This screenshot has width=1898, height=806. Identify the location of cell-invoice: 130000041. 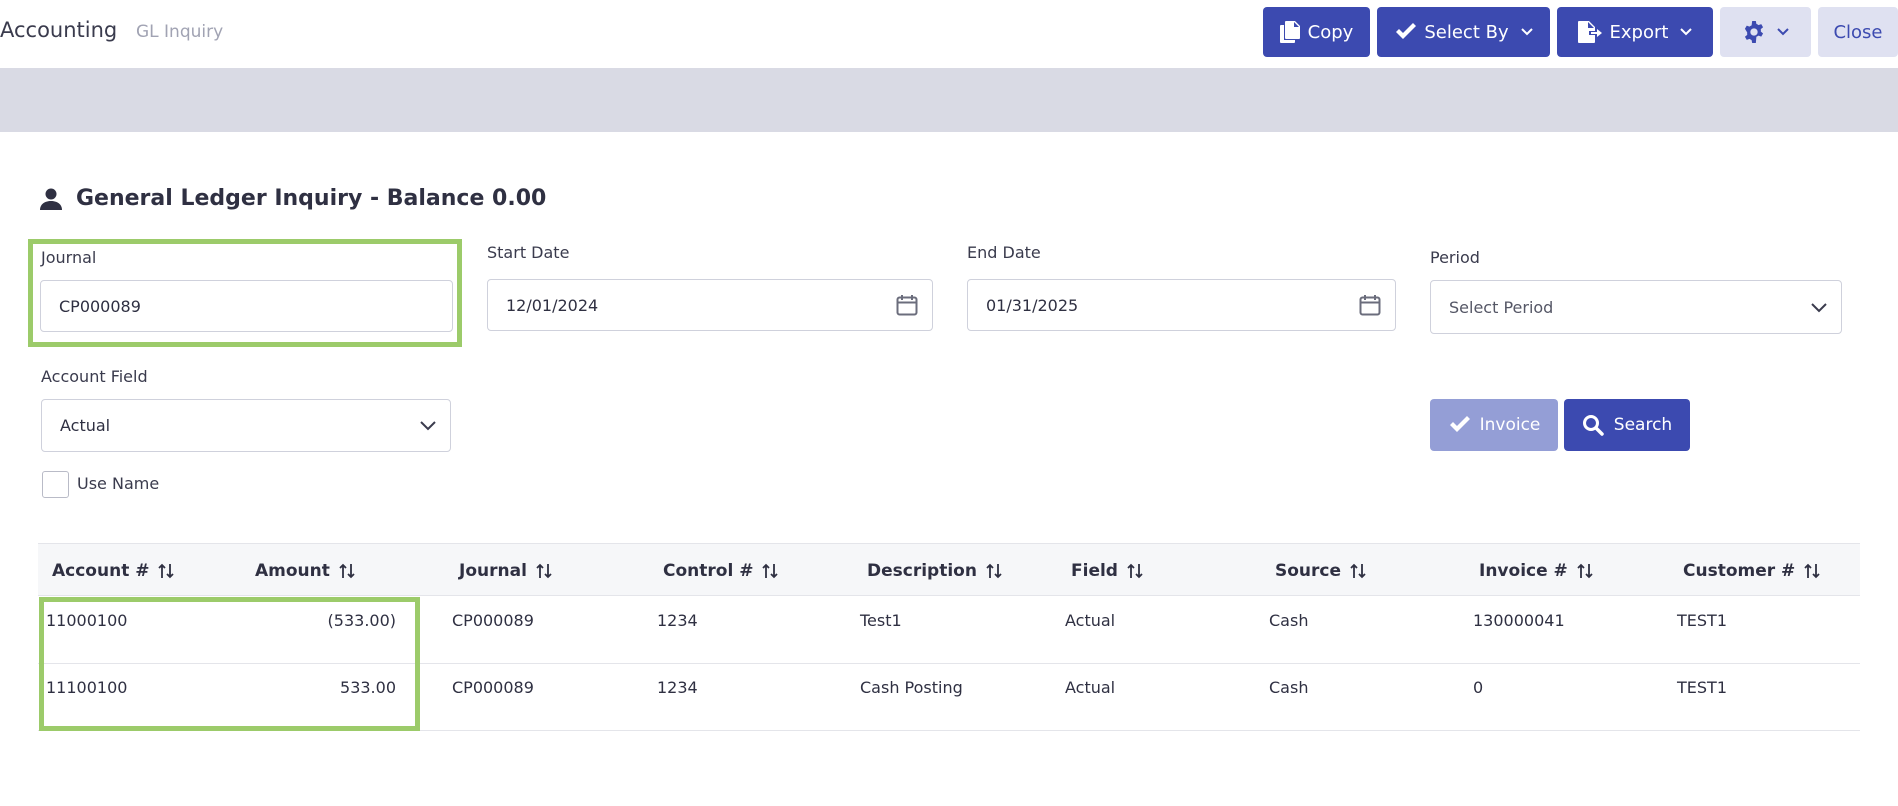
(1519, 620).